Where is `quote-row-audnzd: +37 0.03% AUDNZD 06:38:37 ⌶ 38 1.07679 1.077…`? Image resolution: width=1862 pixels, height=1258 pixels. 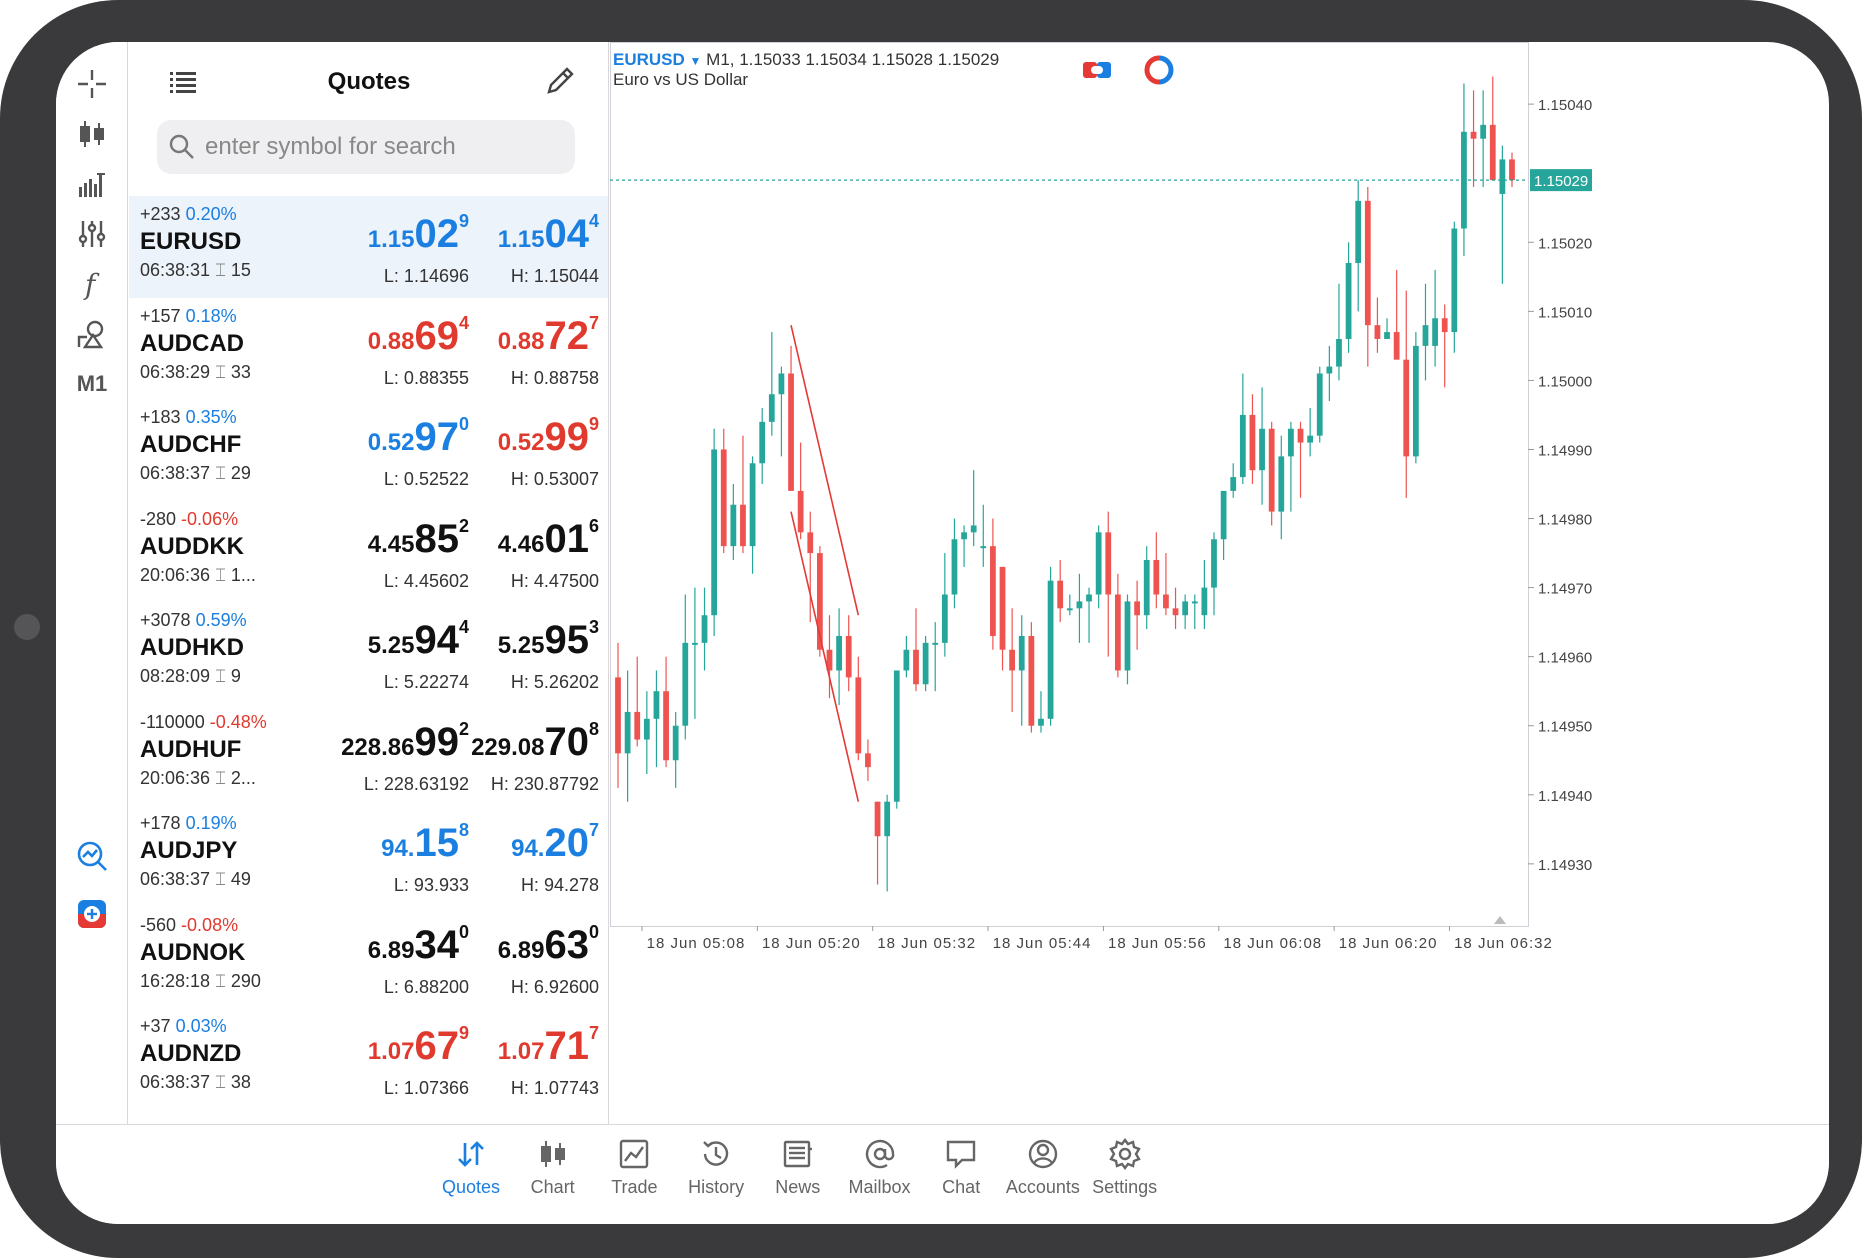 quote-row-audnzd: +37 0.03% AUDNZD 06:38:37 ⌶ 38 1.07679 1.077… is located at coordinates (368, 1059).